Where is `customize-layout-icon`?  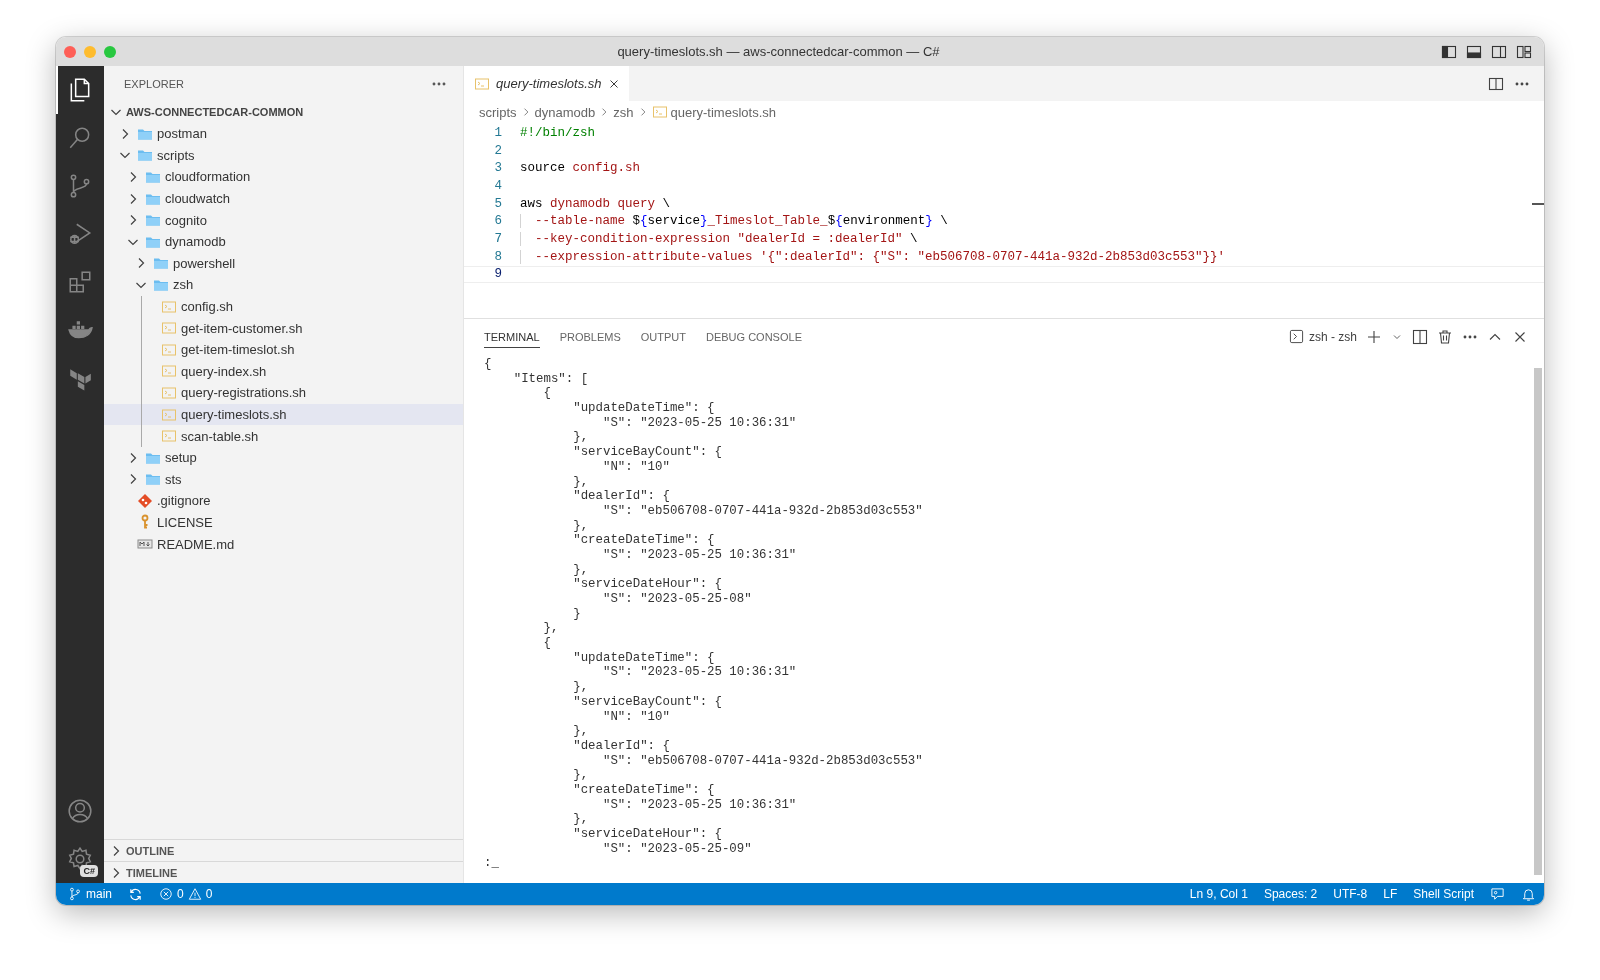 customize-layout-icon is located at coordinates (1524, 51).